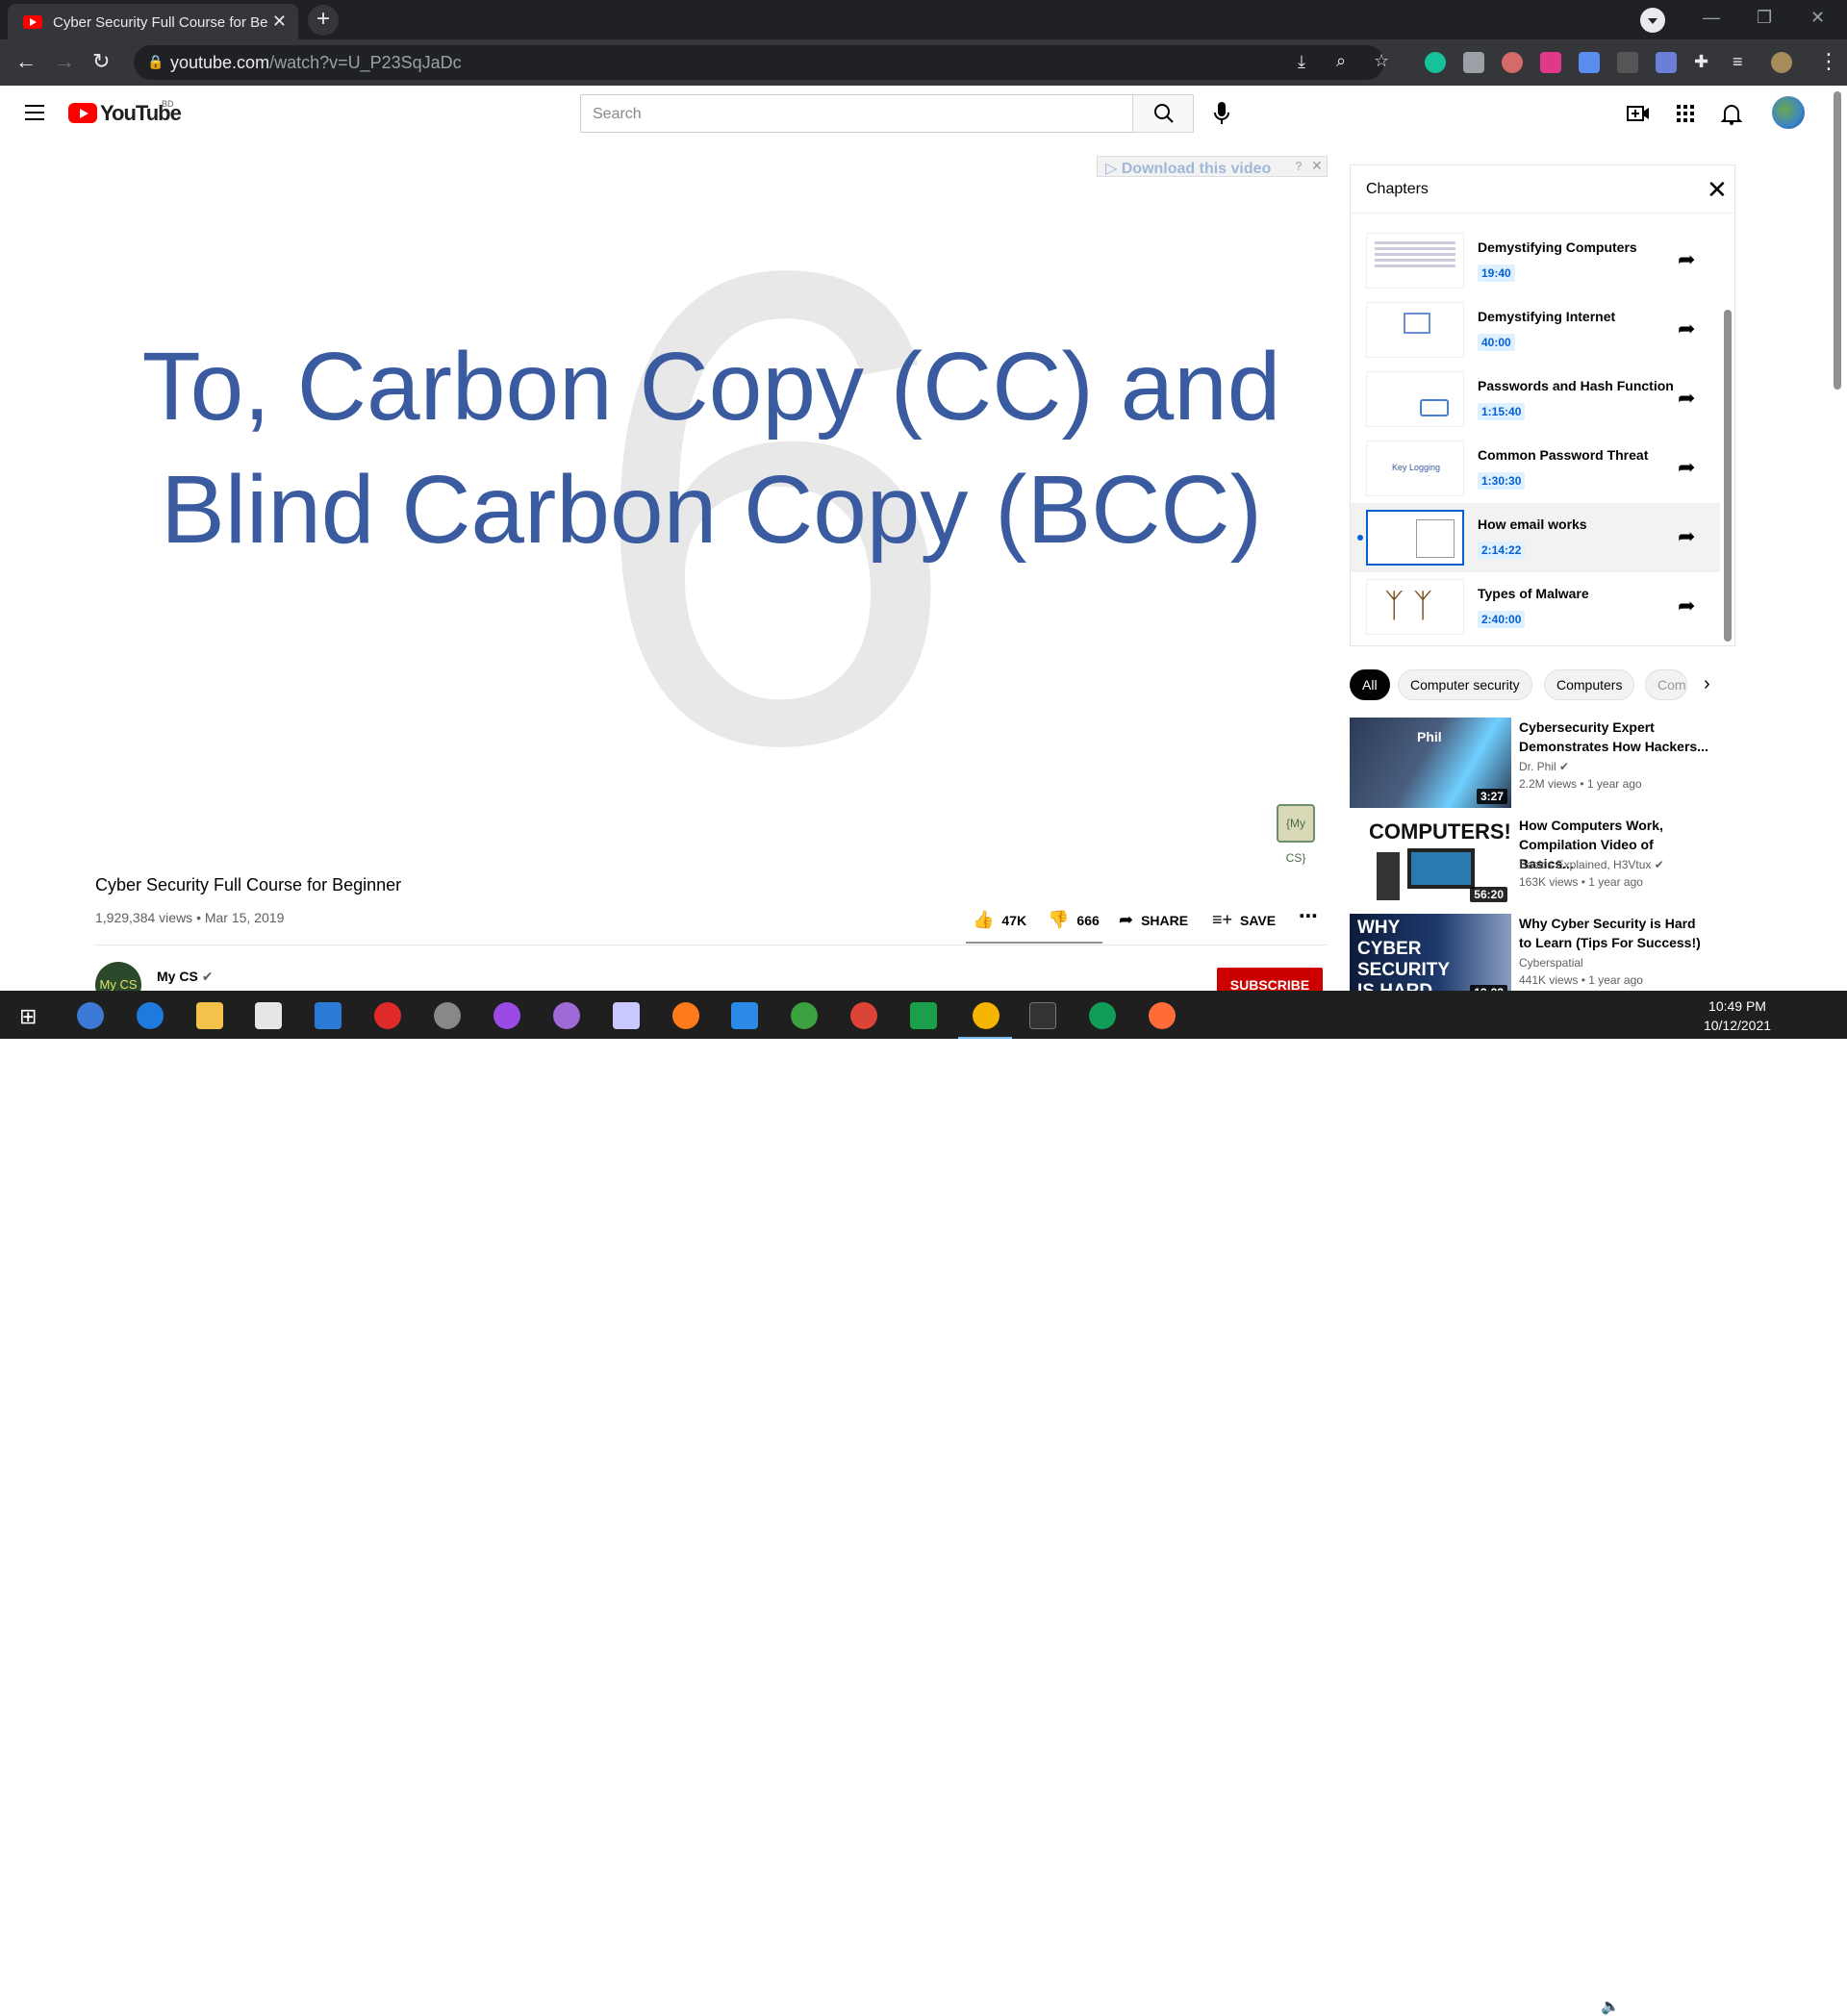 This screenshot has height=2016, width=1847. What do you see at coordinates (155, 62) in the screenshot?
I see `lock-icon: 🔒` at bounding box center [155, 62].